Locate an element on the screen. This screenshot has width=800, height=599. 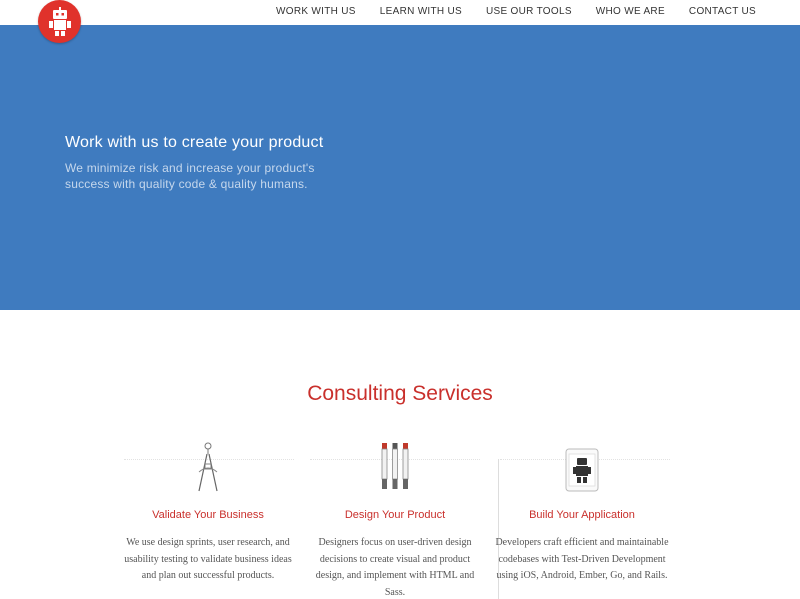
nav-who-we-are: WHO WE ARE is located at coordinates (630, 11).